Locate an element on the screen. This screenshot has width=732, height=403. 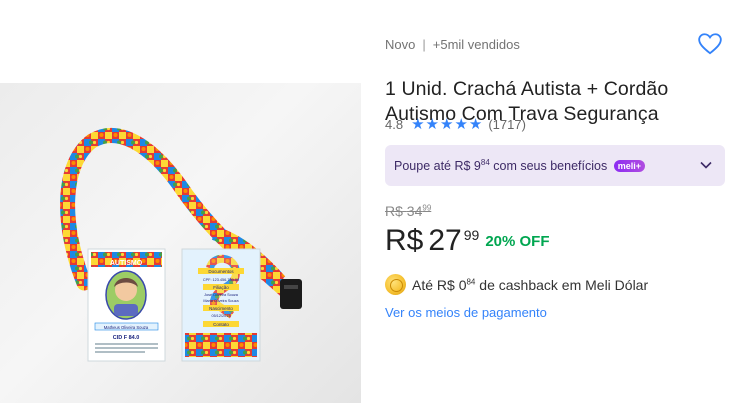
price-currency: R$ is located at coordinates (404, 240).